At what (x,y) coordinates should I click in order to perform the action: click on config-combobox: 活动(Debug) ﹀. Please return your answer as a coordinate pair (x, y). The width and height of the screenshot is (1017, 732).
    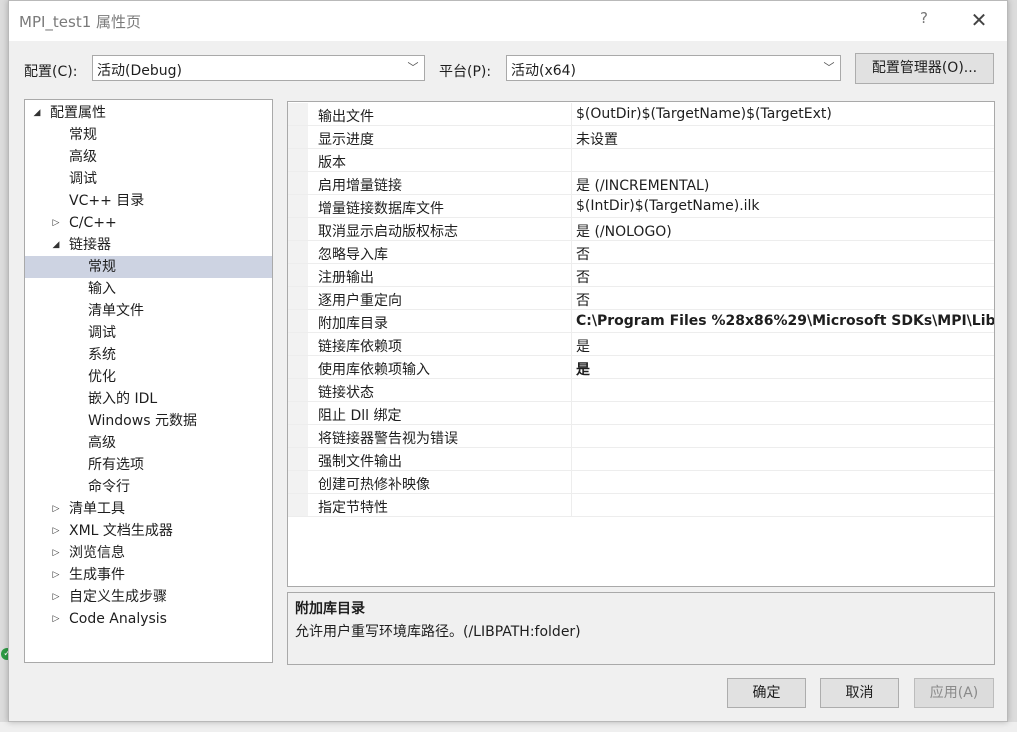
    Looking at the image, I should click on (258, 68).